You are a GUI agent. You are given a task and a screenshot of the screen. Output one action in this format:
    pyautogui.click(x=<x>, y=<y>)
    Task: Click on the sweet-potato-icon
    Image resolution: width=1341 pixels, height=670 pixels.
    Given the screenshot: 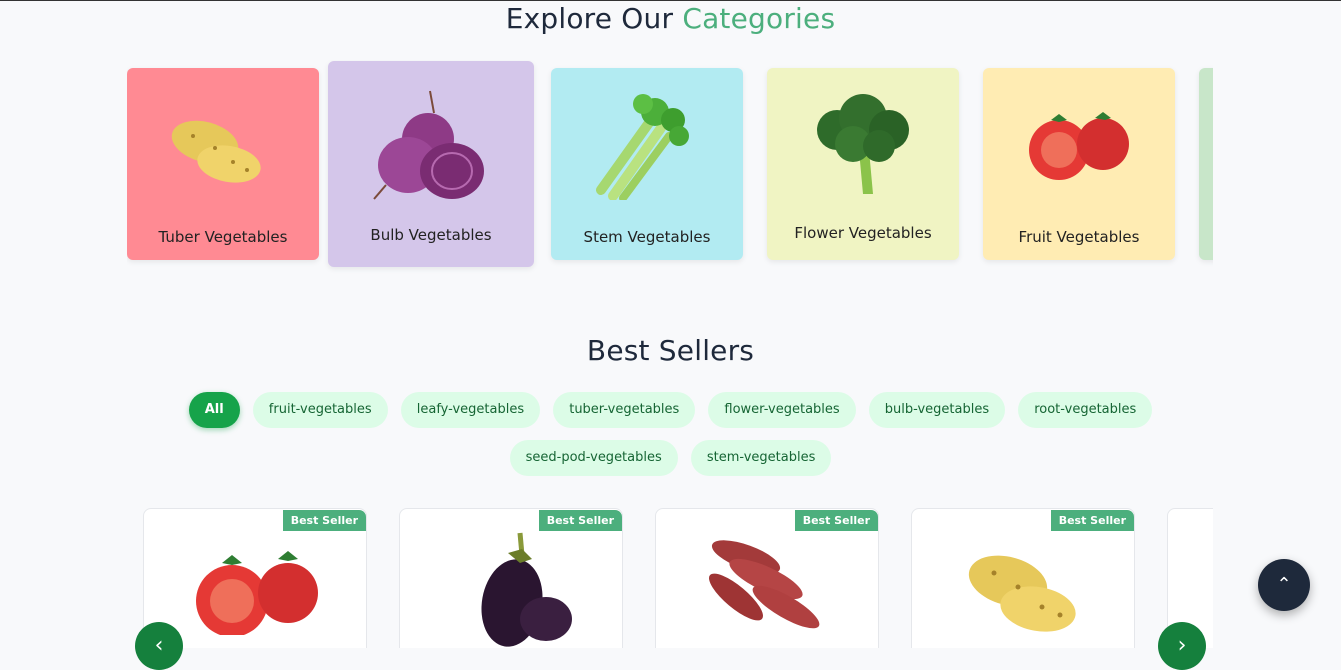 What is the action you would take?
    pyautogui.click(x=764, y=584)
    